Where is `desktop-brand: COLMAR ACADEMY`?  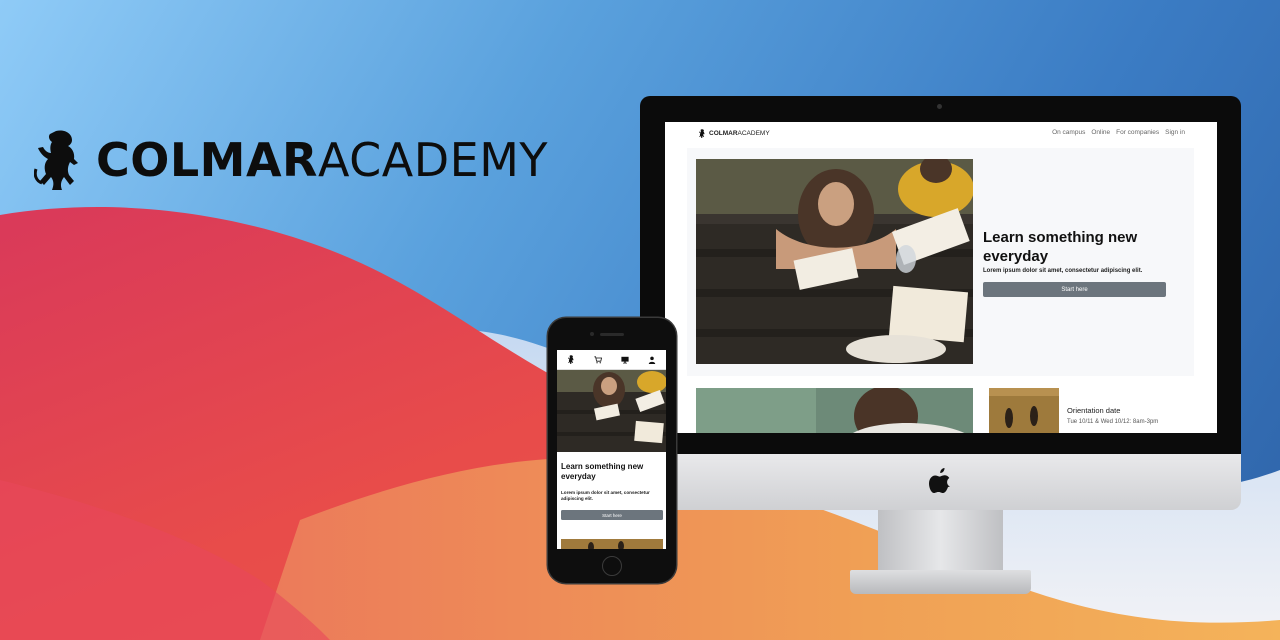
desktop-brand: COLMAR ACADEMY is located at coordinates (734, 133).